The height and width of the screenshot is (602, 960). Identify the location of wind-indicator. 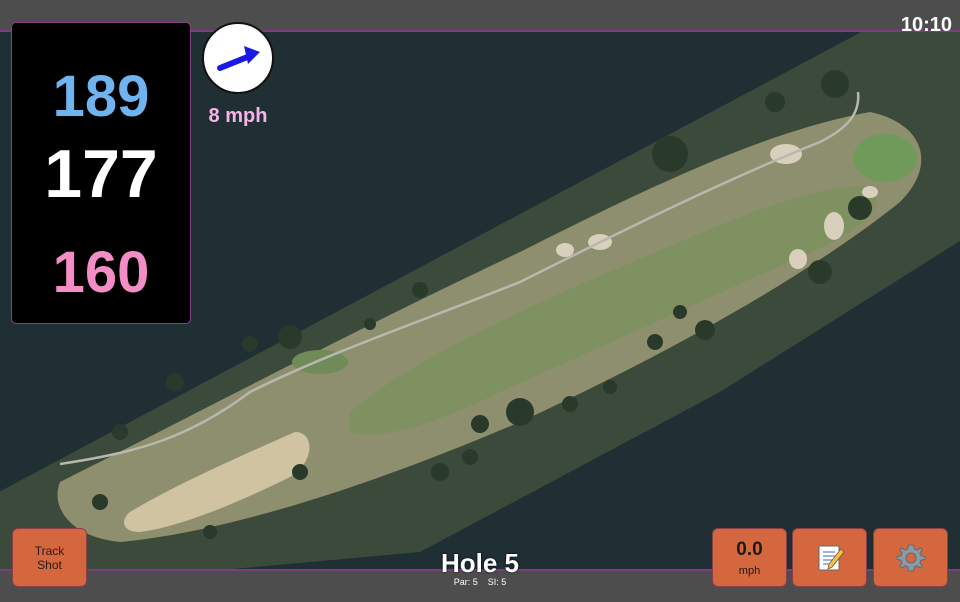
(238, 58).